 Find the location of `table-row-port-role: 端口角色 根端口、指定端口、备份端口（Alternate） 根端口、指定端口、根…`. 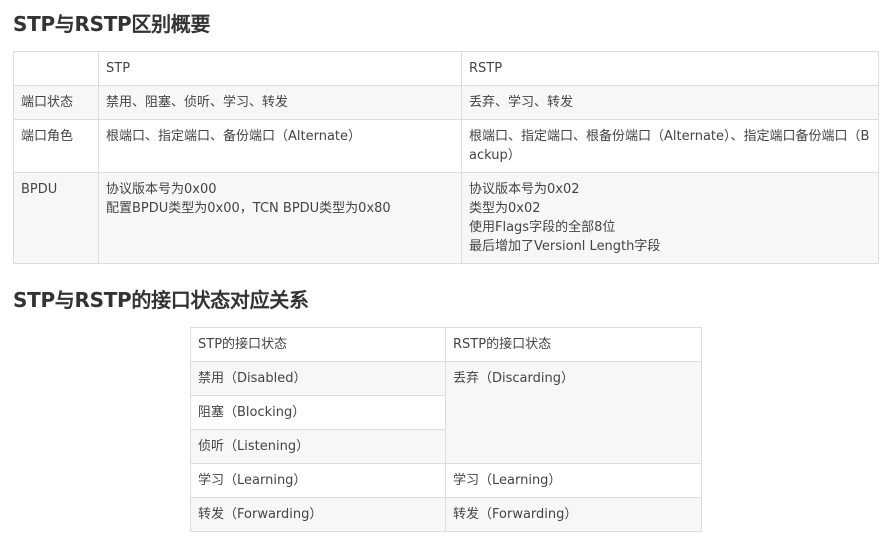

table-row-port-role: 端口角色 根端口、指定端口、备份端口（Alternate） 根端口、指定端口、根… is located at coordinates (446, 146).